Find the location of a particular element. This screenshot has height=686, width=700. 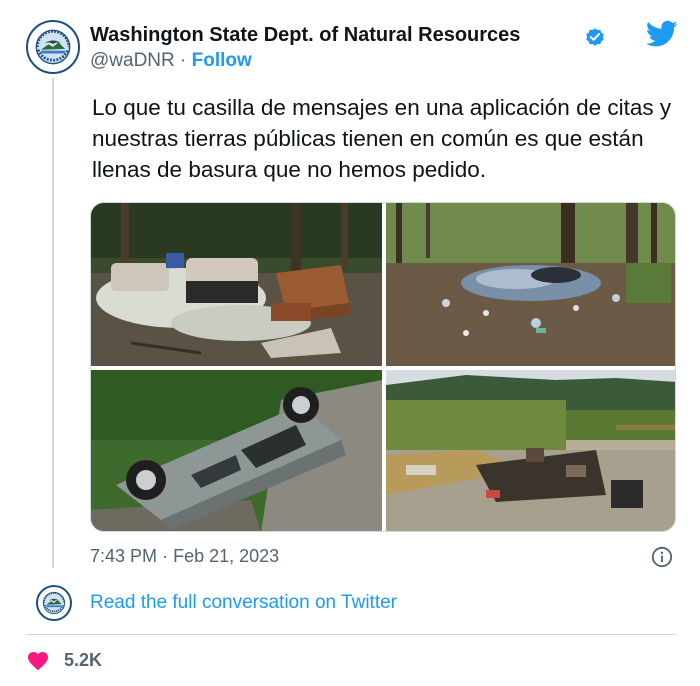

follow-button: Follow is located at coordinates (222, 60).